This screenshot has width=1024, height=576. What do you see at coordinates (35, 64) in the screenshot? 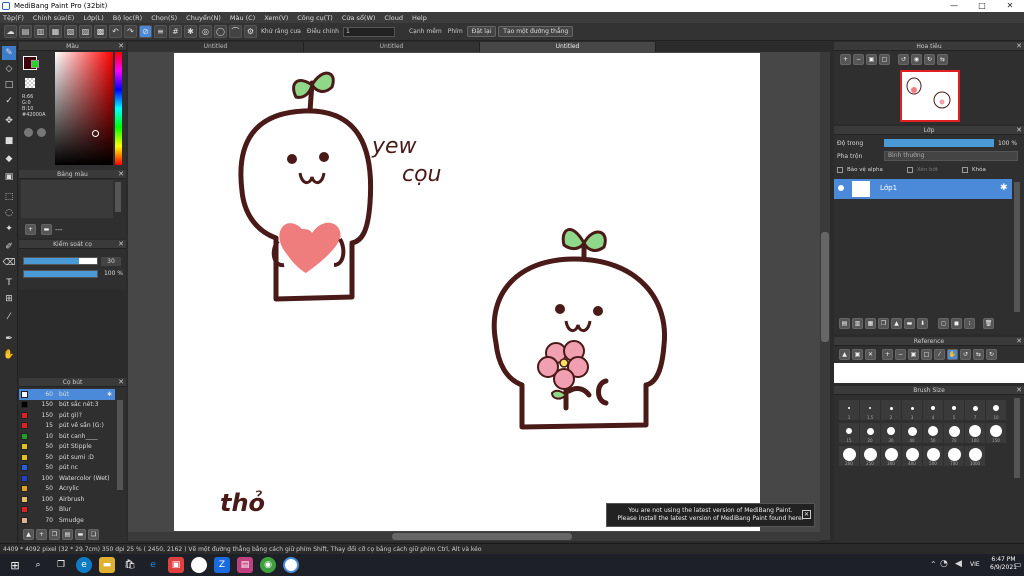
I see `secondary-color-swatch` at bounding box center [35, 64].